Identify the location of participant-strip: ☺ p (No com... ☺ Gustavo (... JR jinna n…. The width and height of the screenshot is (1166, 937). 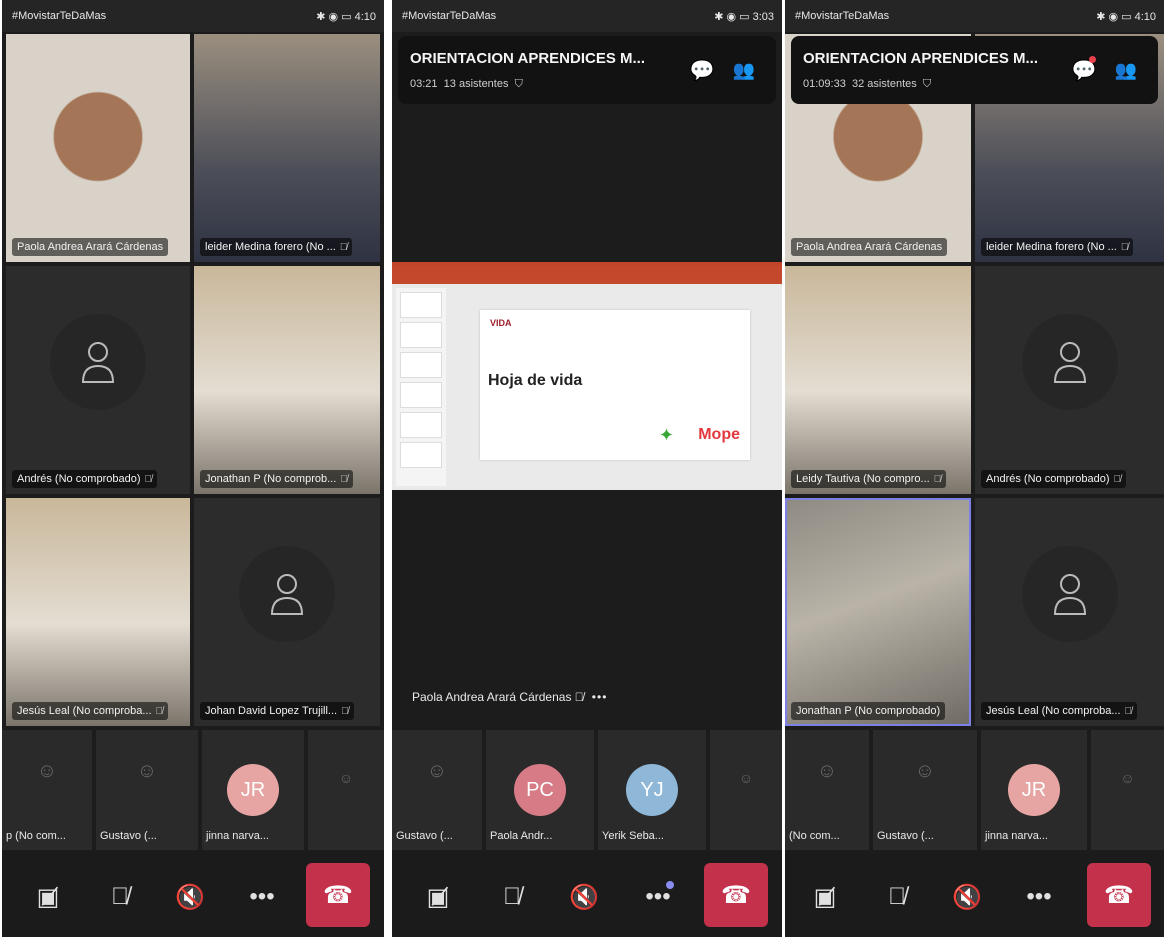
(193, 790).